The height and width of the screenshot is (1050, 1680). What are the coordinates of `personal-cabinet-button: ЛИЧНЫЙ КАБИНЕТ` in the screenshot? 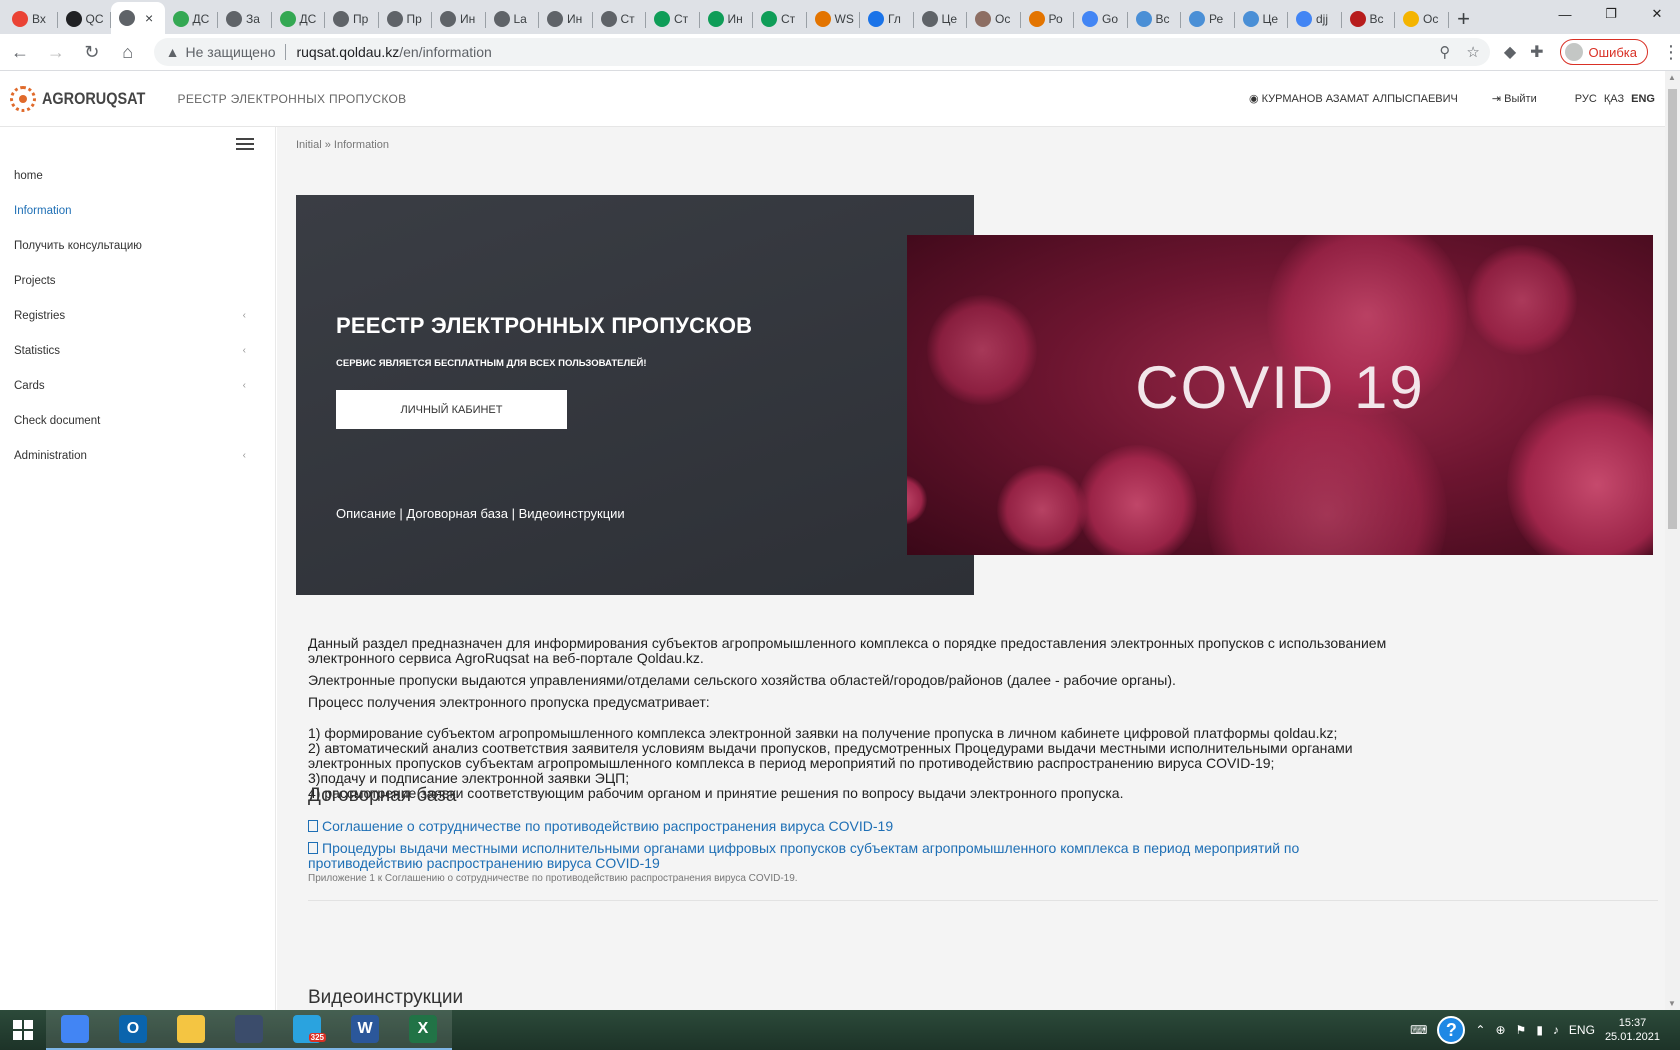 It's located at (451, 409).